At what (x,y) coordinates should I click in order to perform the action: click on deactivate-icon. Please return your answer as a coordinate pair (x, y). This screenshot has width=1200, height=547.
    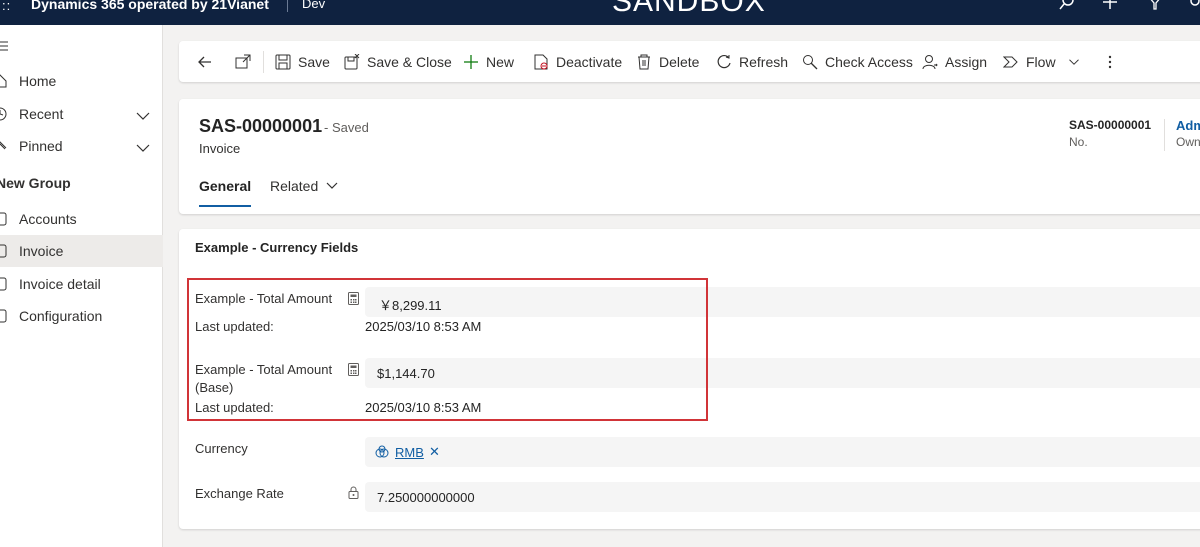
    Looking at the image, I should click on (541, 61).